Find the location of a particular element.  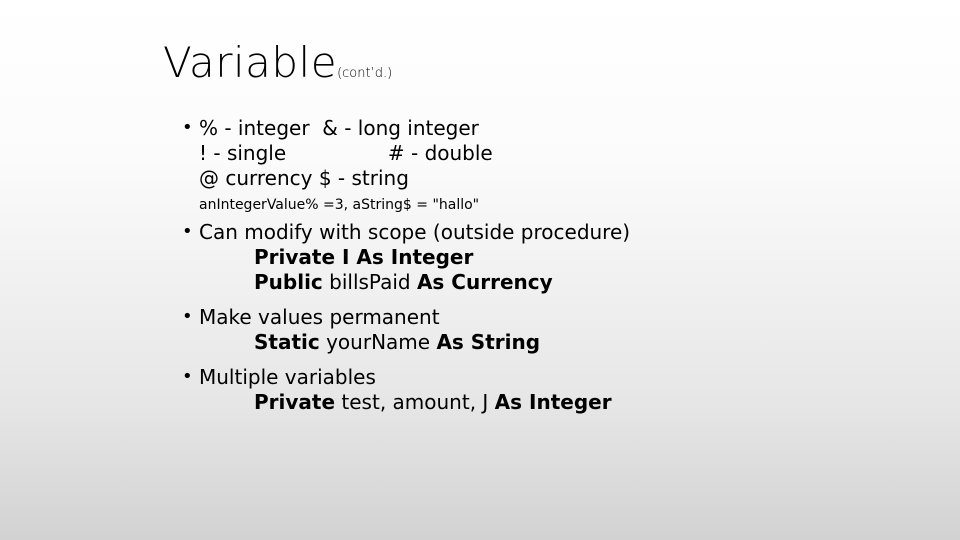

bullet-multiple: Multiple variables is located at coordinates (279, 377).